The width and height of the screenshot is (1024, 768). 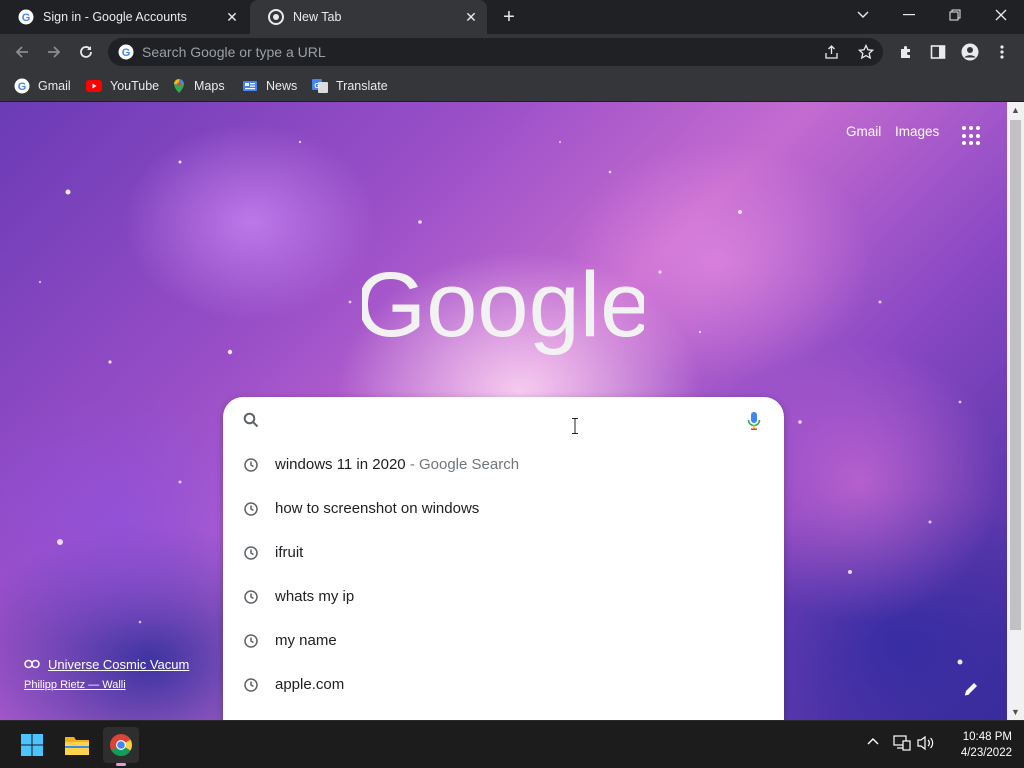 I want to click on images-link: Images, so click(x=917, y=131).